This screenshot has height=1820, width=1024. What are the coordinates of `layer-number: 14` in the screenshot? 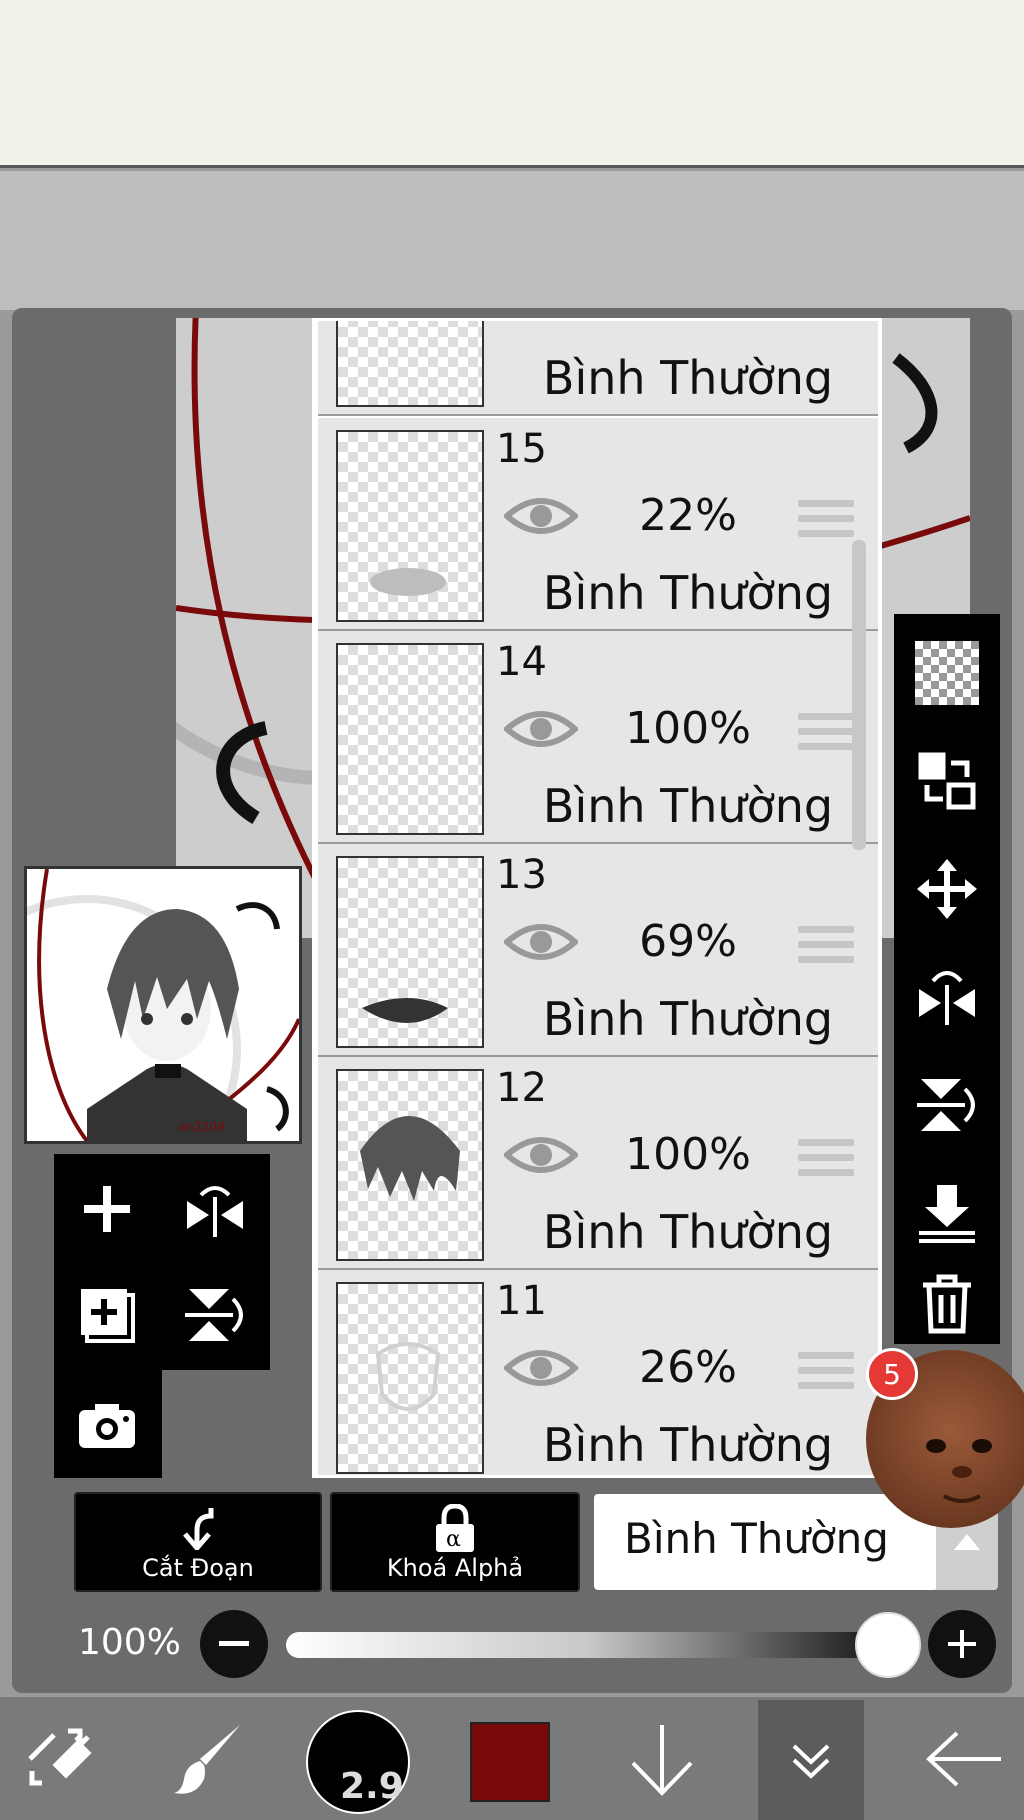 It's located at (521, 662).